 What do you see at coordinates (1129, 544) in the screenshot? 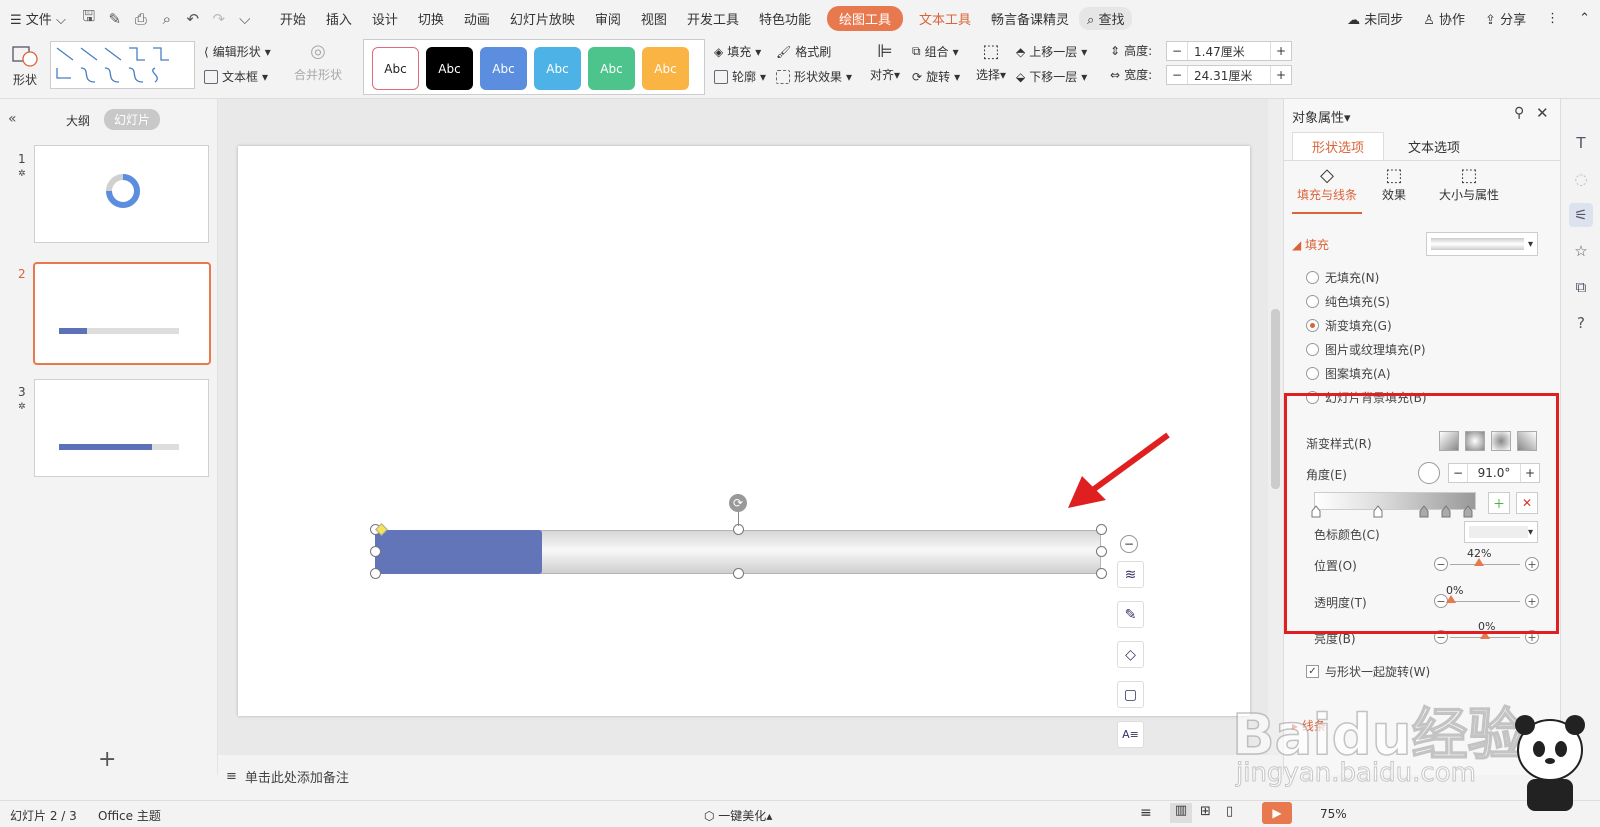
I see `collapse-minus-icon: −` at bounding box center [1129, 544].